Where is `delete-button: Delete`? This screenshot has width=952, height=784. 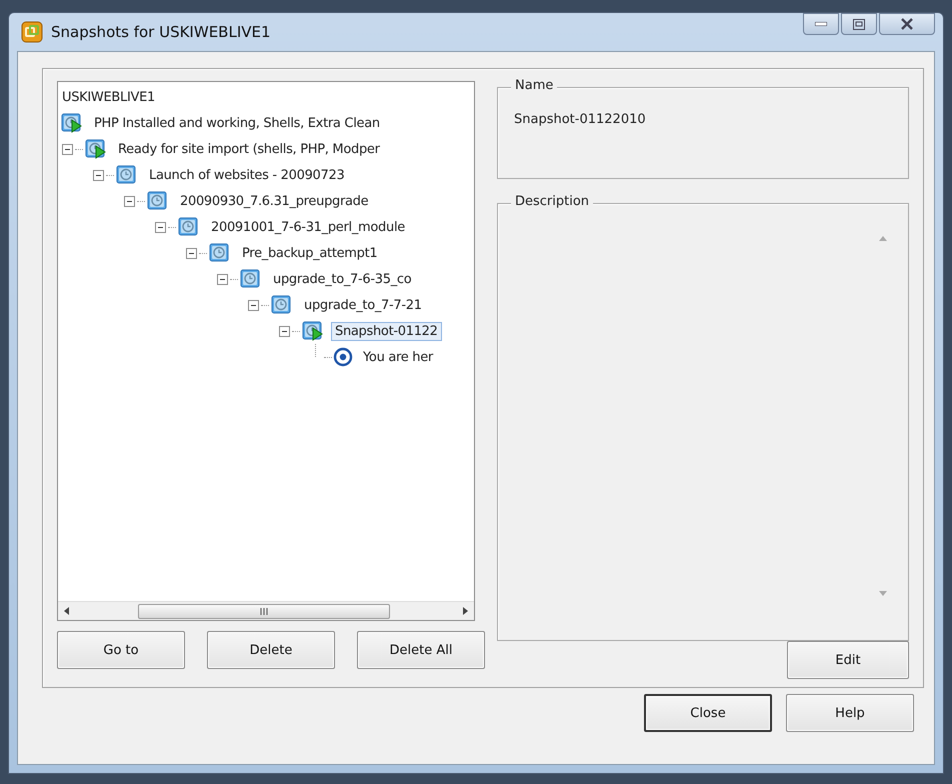 delete-button: Delete is located at coordinates (271, 650).